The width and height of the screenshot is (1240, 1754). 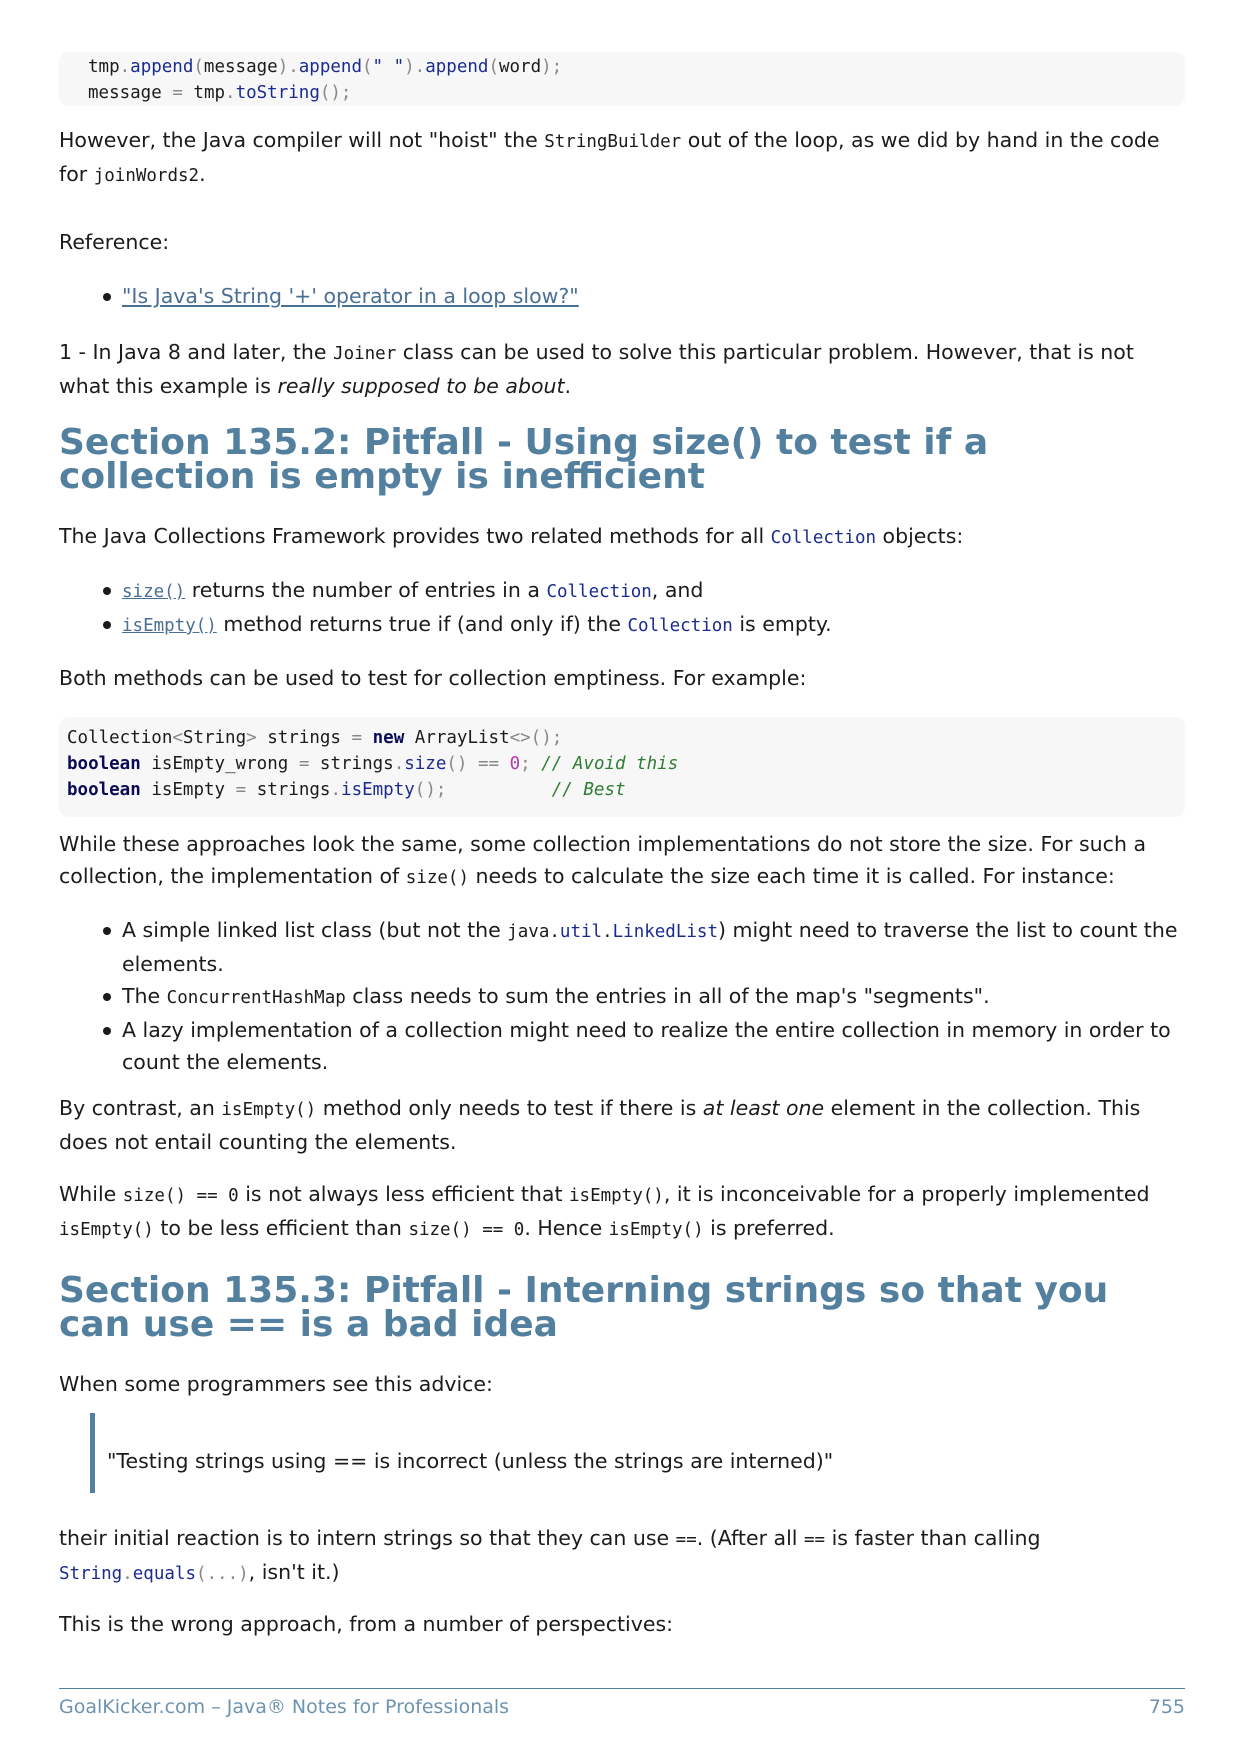 I want to click on text: A simple linked list class (but not the, so click(x=315, y=930).